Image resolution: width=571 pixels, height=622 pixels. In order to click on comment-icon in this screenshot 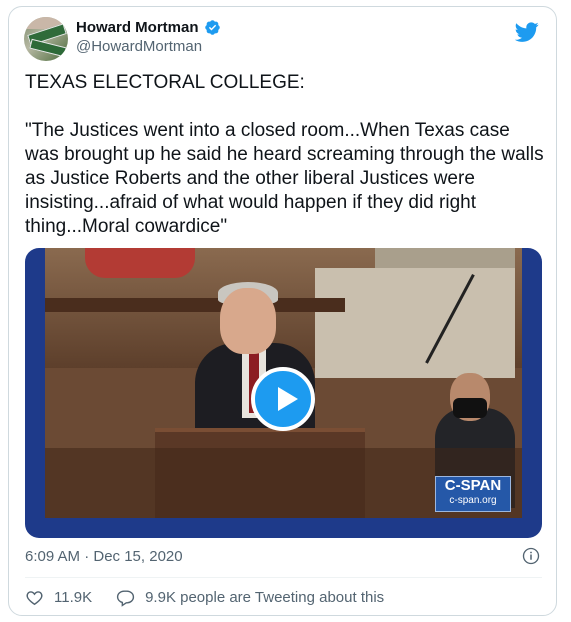, I will do `click(125, 598)`.